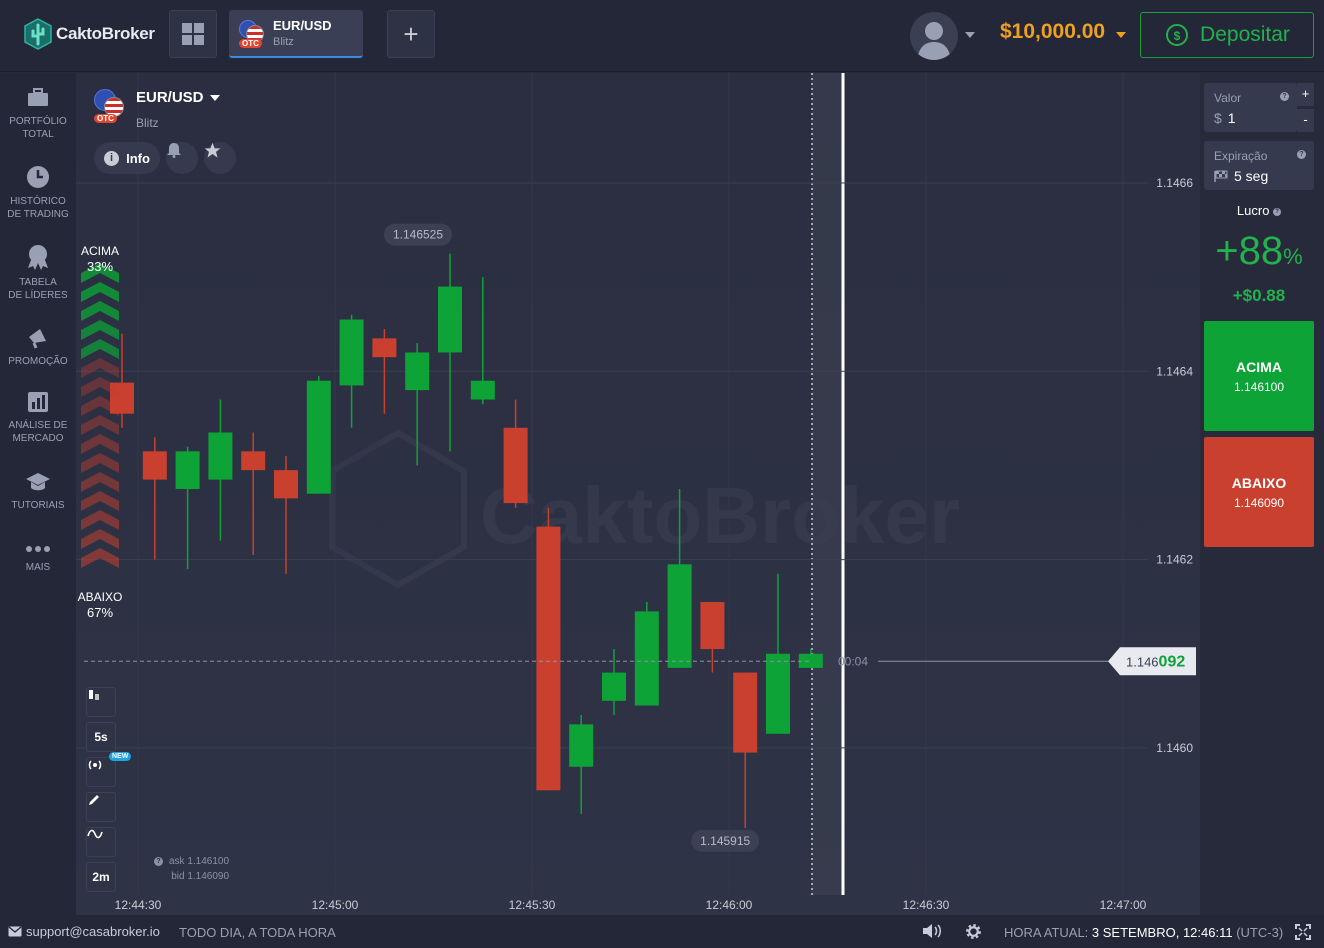 The image size is (1324, 948). What do you see at coordinates (1260, 932) in the screenshot?
I see `current-timezone: (UTC-3)` at bounding box center [1260, 932].